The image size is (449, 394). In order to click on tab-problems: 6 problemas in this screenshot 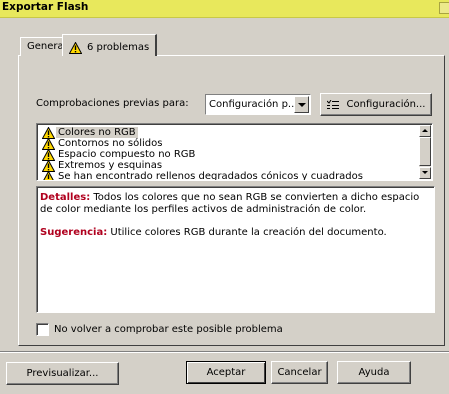, I will do `click(110, 46)`.